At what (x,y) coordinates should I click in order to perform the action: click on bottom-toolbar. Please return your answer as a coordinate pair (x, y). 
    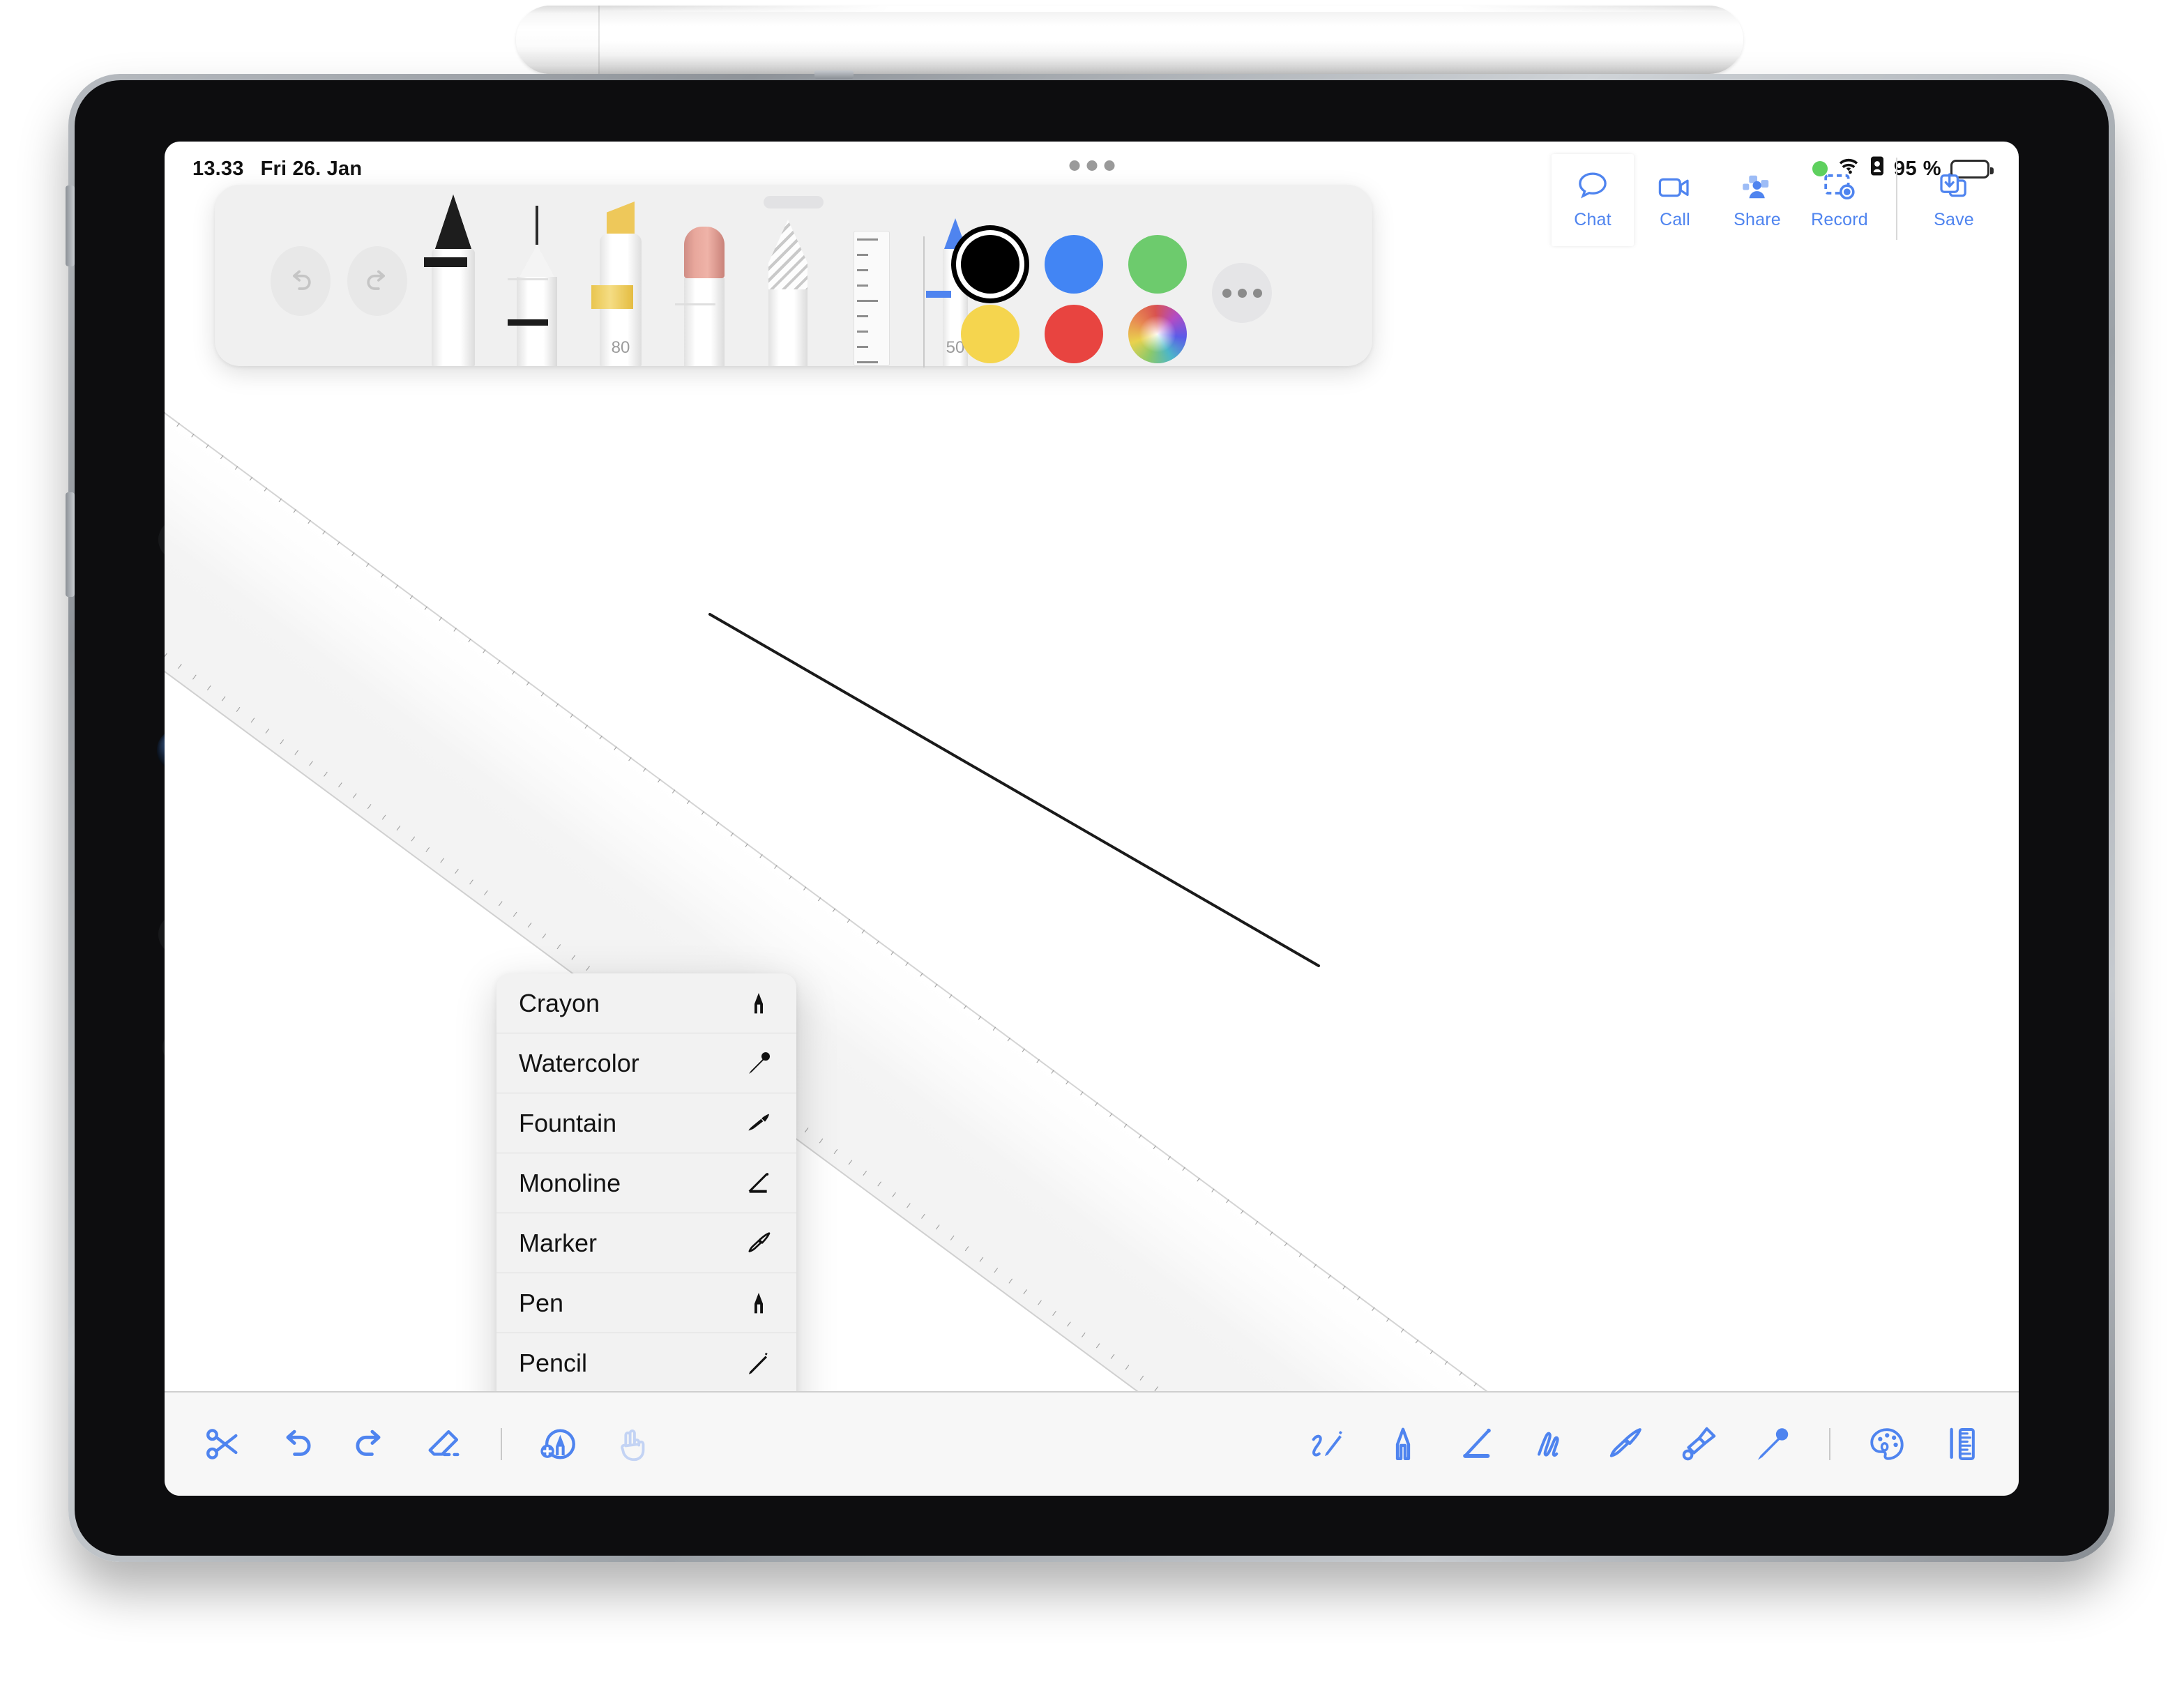
    Looking at the image, I should click on (1092, 1443).